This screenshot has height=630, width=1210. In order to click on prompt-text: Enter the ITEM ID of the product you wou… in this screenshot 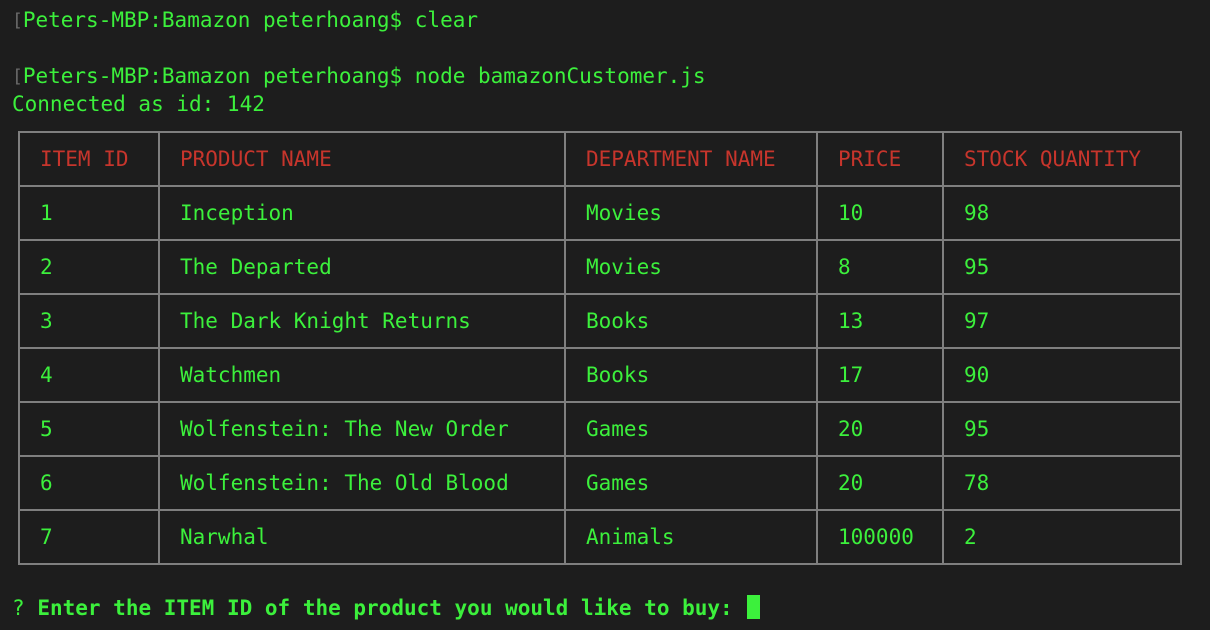, I will do `click(385, 608)`.